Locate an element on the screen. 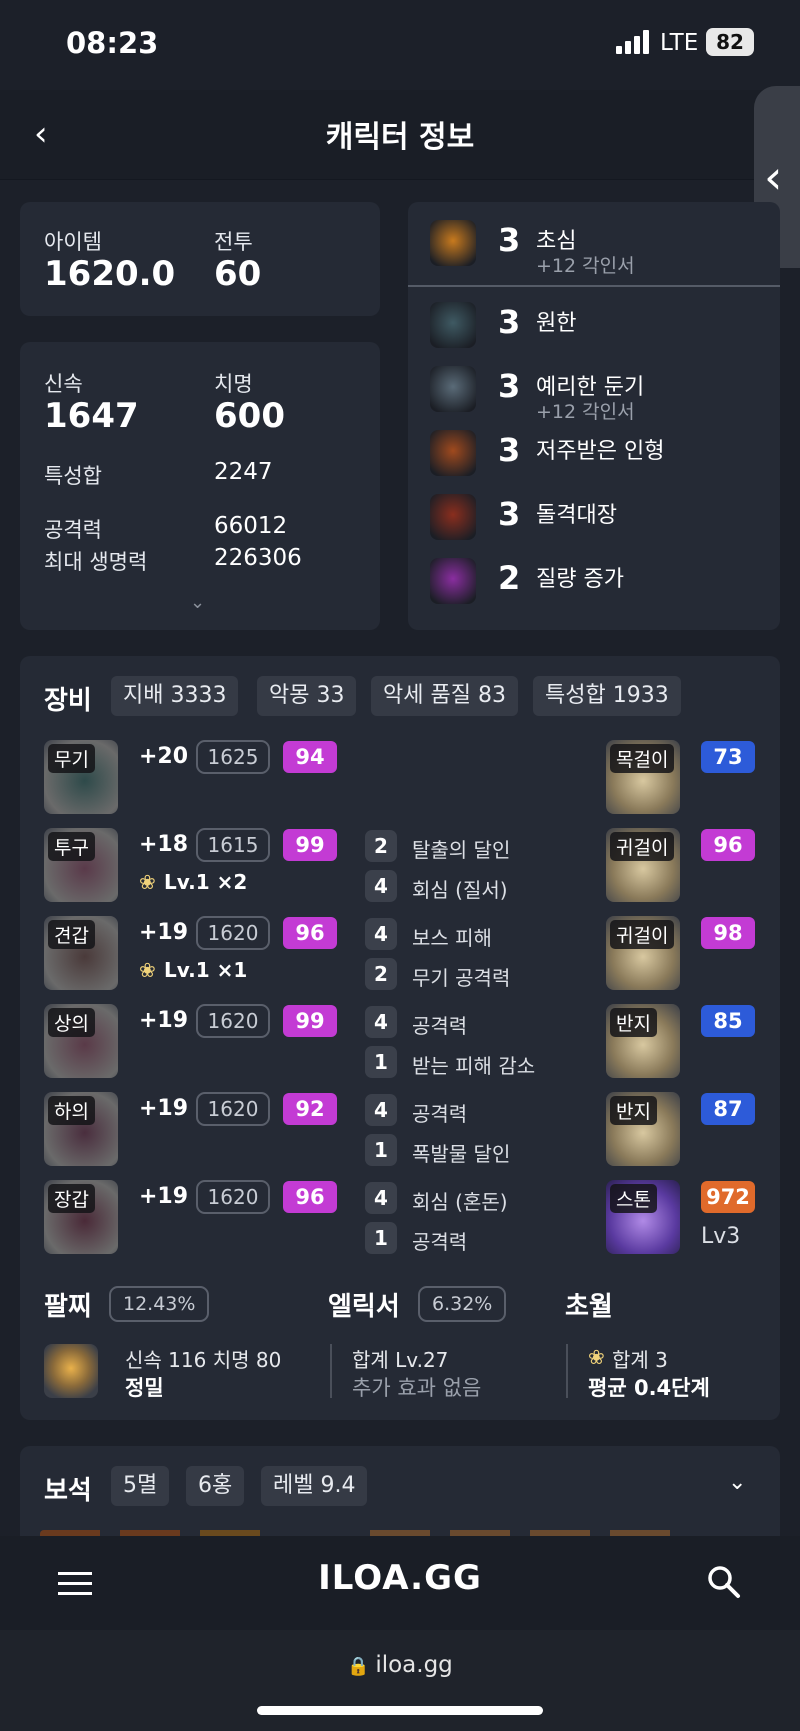 The image size is (800, 1731). gear-slot: 견갑 is located at coordinates (81, 953).